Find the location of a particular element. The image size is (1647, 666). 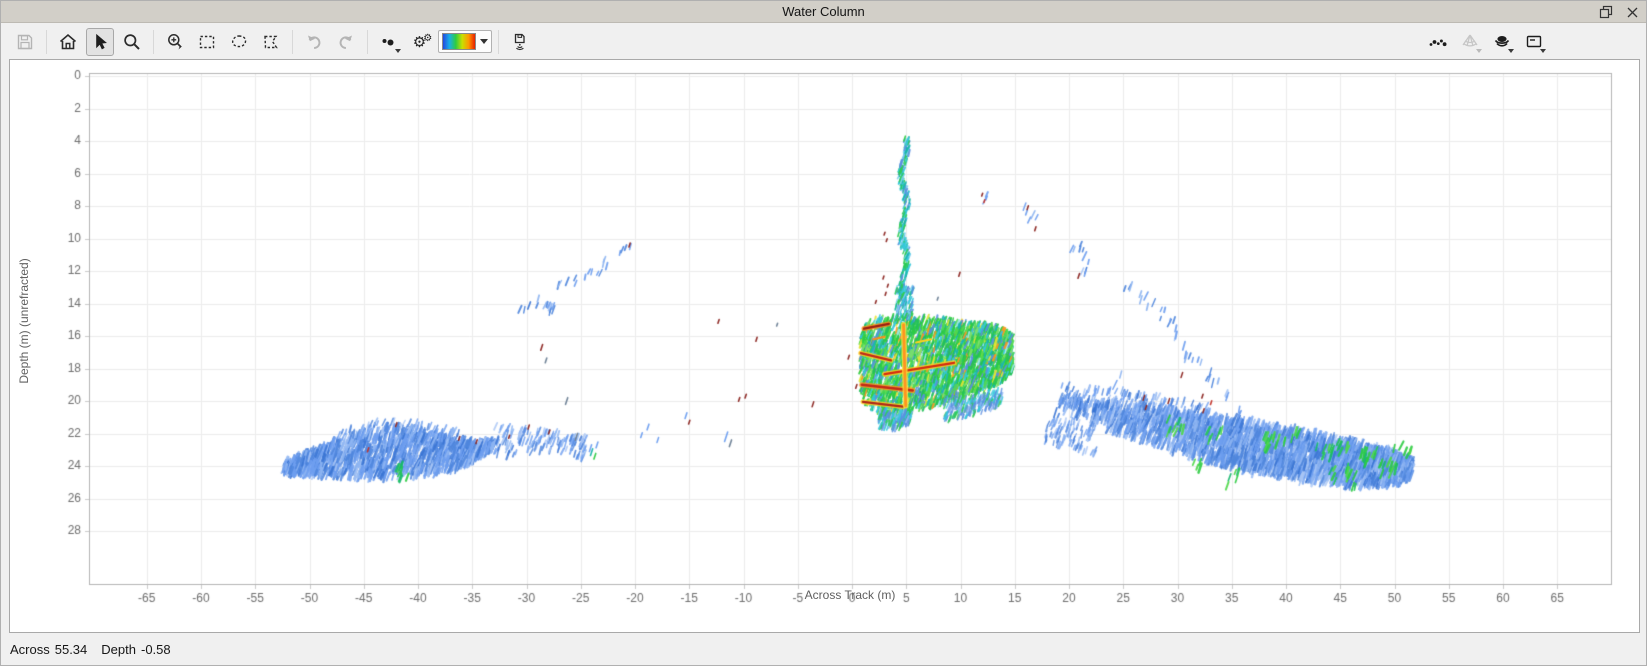

y-axis-title: Depth (m) (unrefracted) is located at coordinates (24, 321).